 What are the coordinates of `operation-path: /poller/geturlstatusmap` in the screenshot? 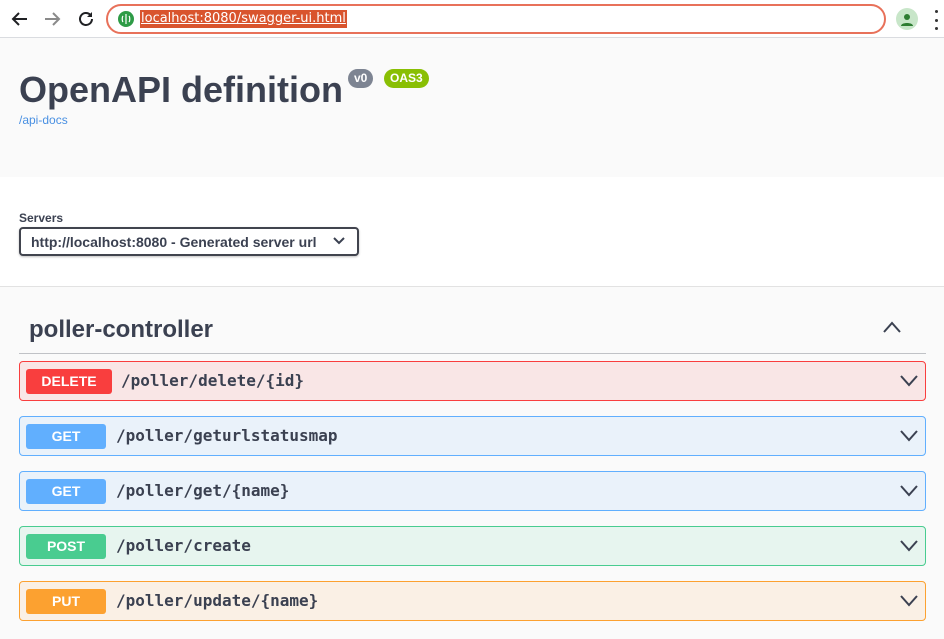 It's located at (227, 435).